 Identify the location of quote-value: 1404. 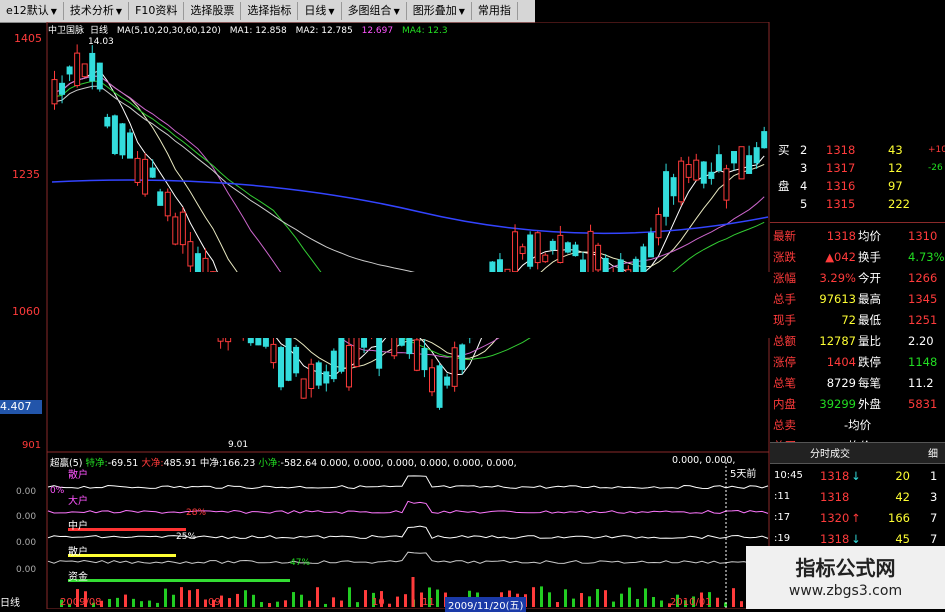
(841, 362).